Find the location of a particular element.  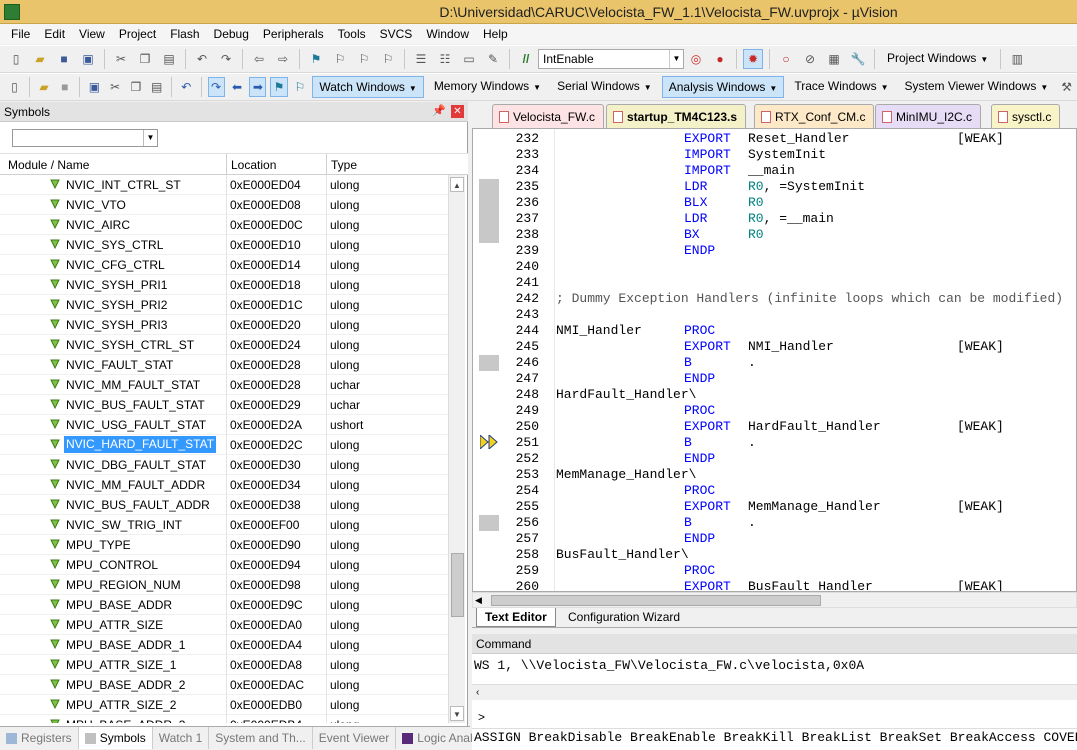

save-icon: ■ is located at coordinates (64, 59).